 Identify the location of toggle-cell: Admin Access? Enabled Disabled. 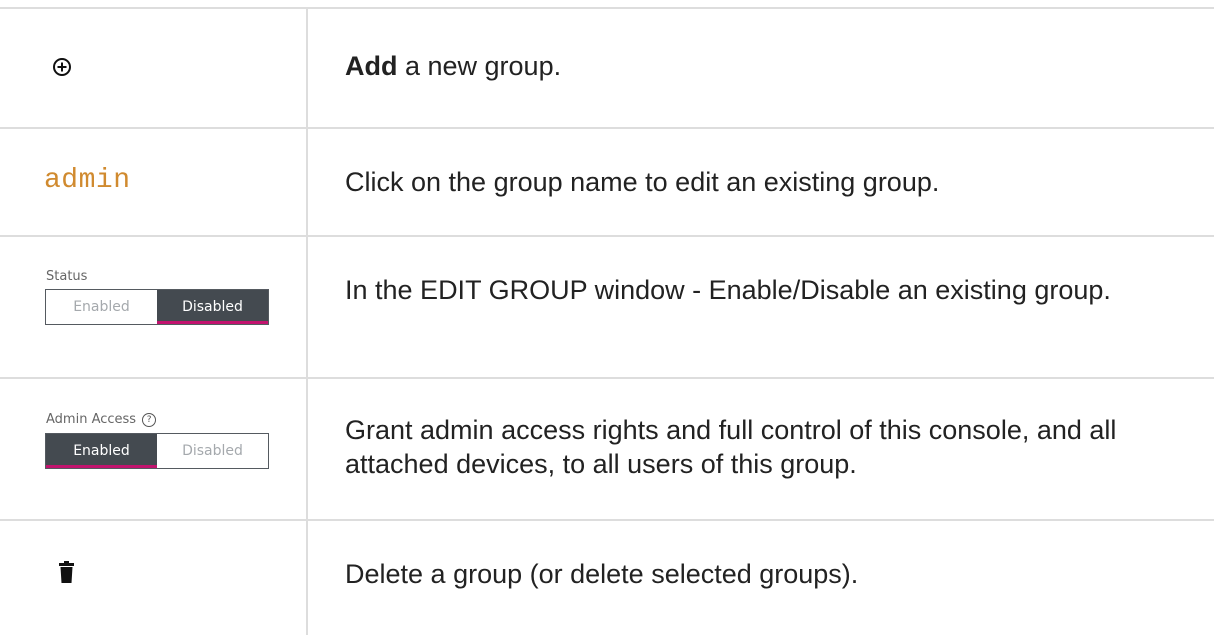
(154, 449).